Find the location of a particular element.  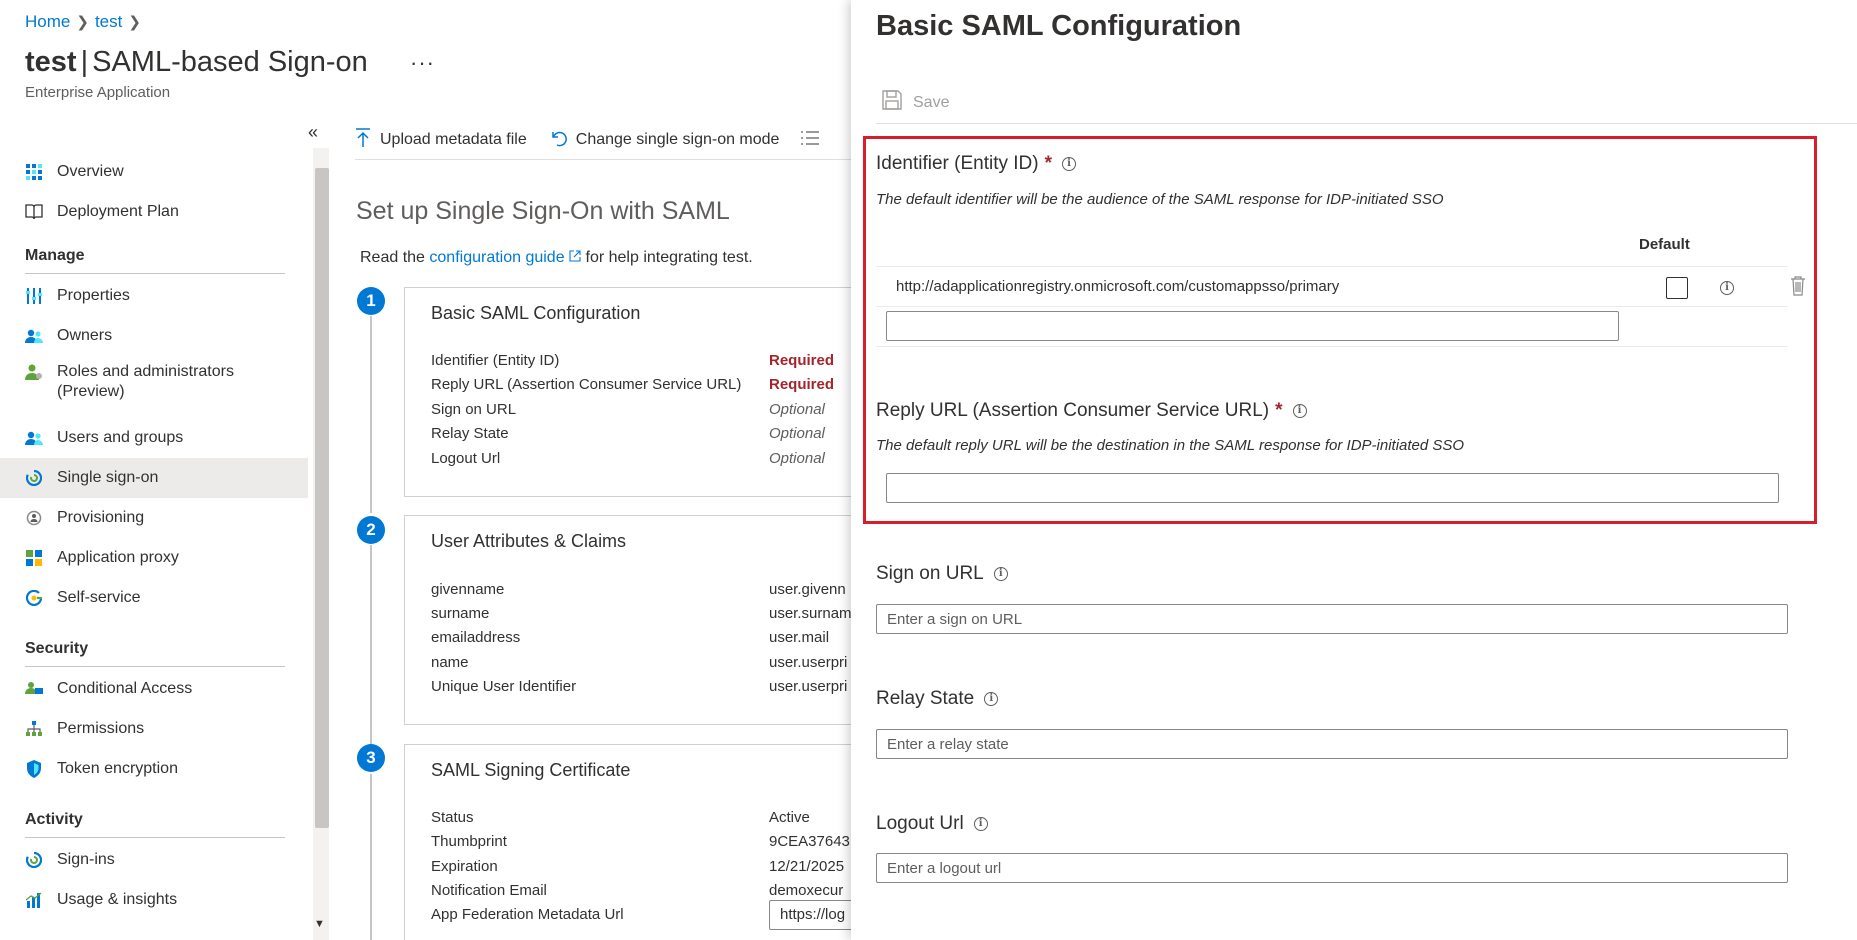

card-row-label: Expiration is located at coordinates (464, 866).